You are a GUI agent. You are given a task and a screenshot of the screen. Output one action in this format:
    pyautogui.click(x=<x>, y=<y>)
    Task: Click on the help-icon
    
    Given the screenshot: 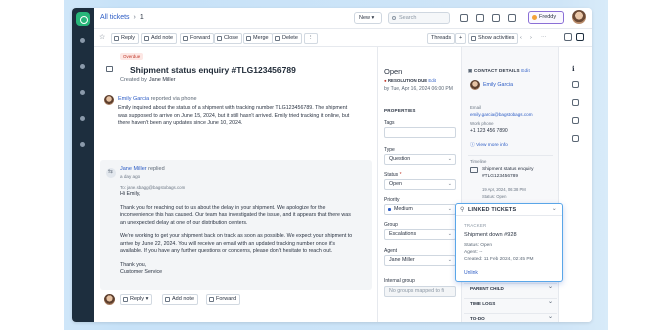 What is the action you would take?
    pyautogui.click(x=512, y=18)
    